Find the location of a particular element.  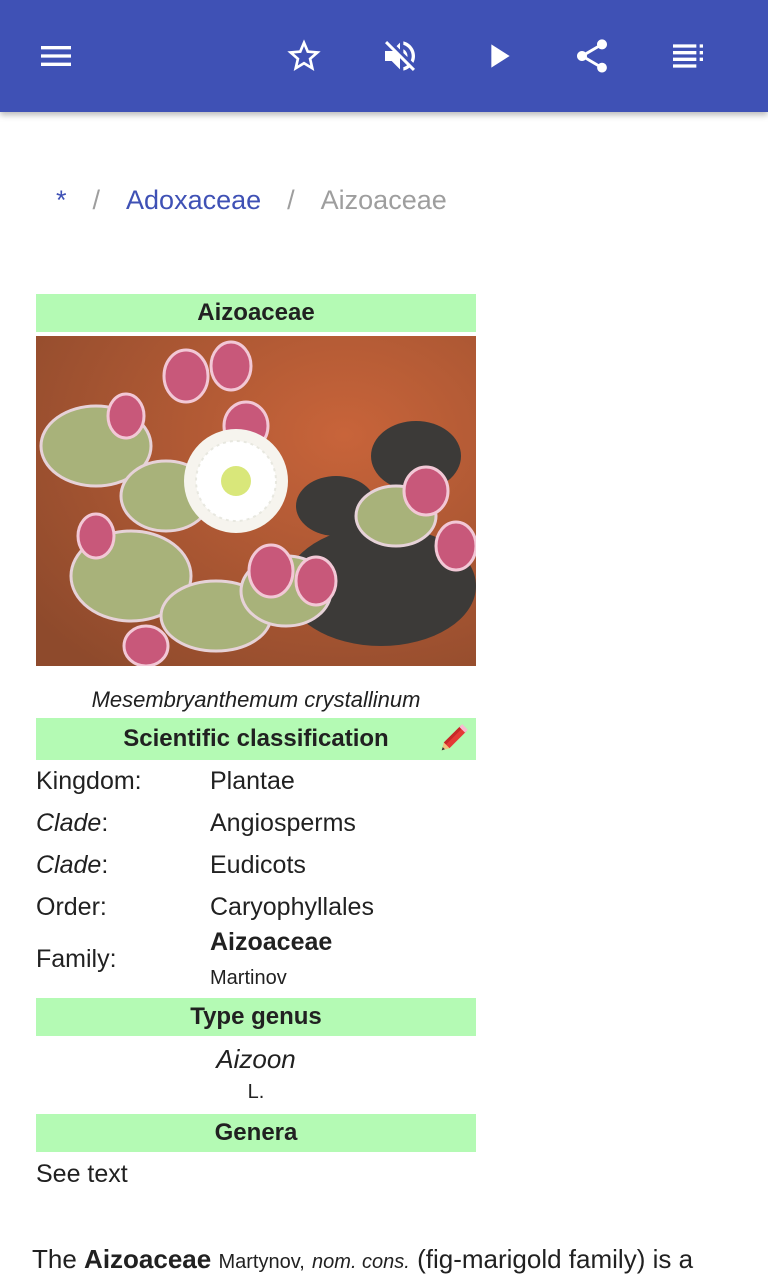

lead-rest: (fig-marigold family) is a is located at coordinates (555, 1259).